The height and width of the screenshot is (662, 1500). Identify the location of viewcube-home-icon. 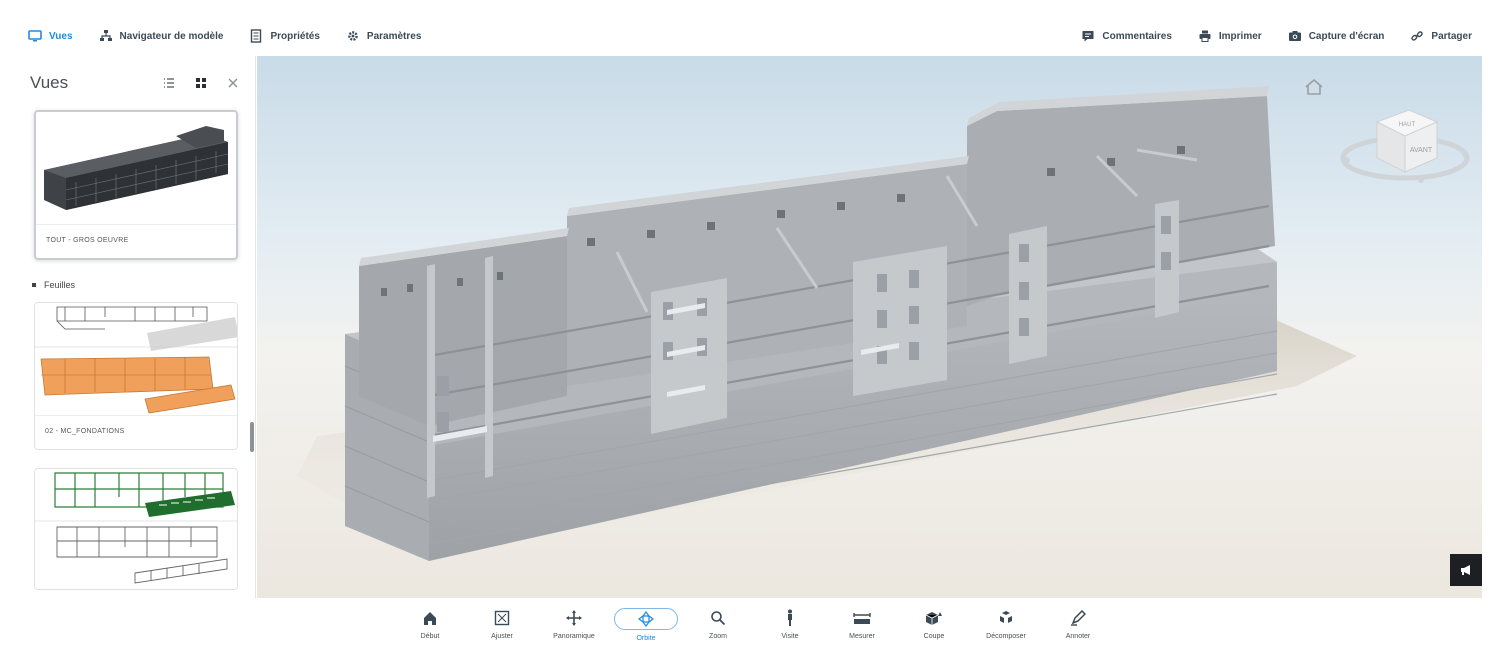
(1314, 87).